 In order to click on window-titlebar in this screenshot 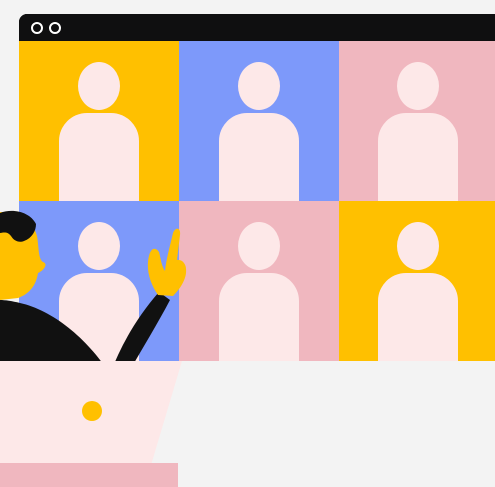, I will do `click(257, 27)`.